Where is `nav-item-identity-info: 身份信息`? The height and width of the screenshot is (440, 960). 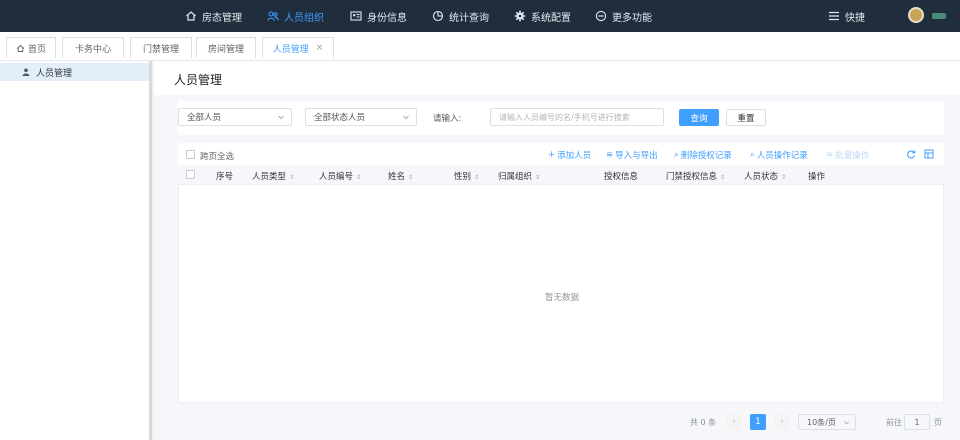 nav-item-identity-info: 身份信息 is located at coordinates (378, 16).